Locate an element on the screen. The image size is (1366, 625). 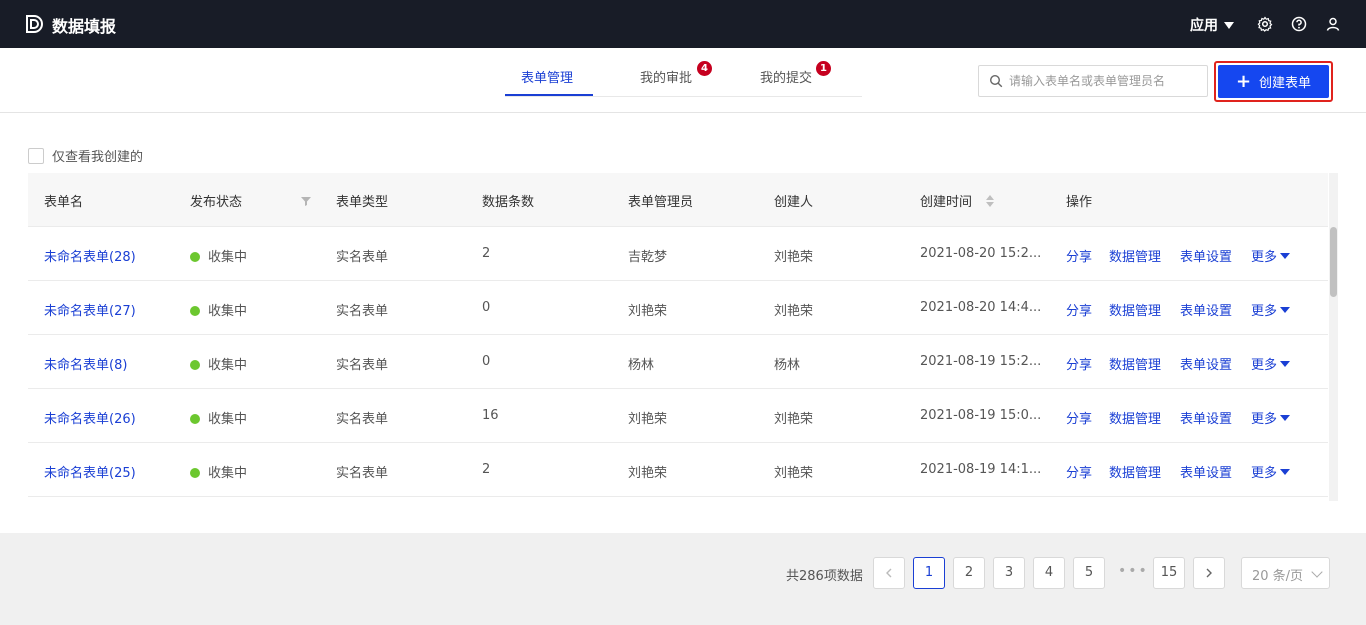
column-header-status: 发布状态 is located at coordinates (216, 202).